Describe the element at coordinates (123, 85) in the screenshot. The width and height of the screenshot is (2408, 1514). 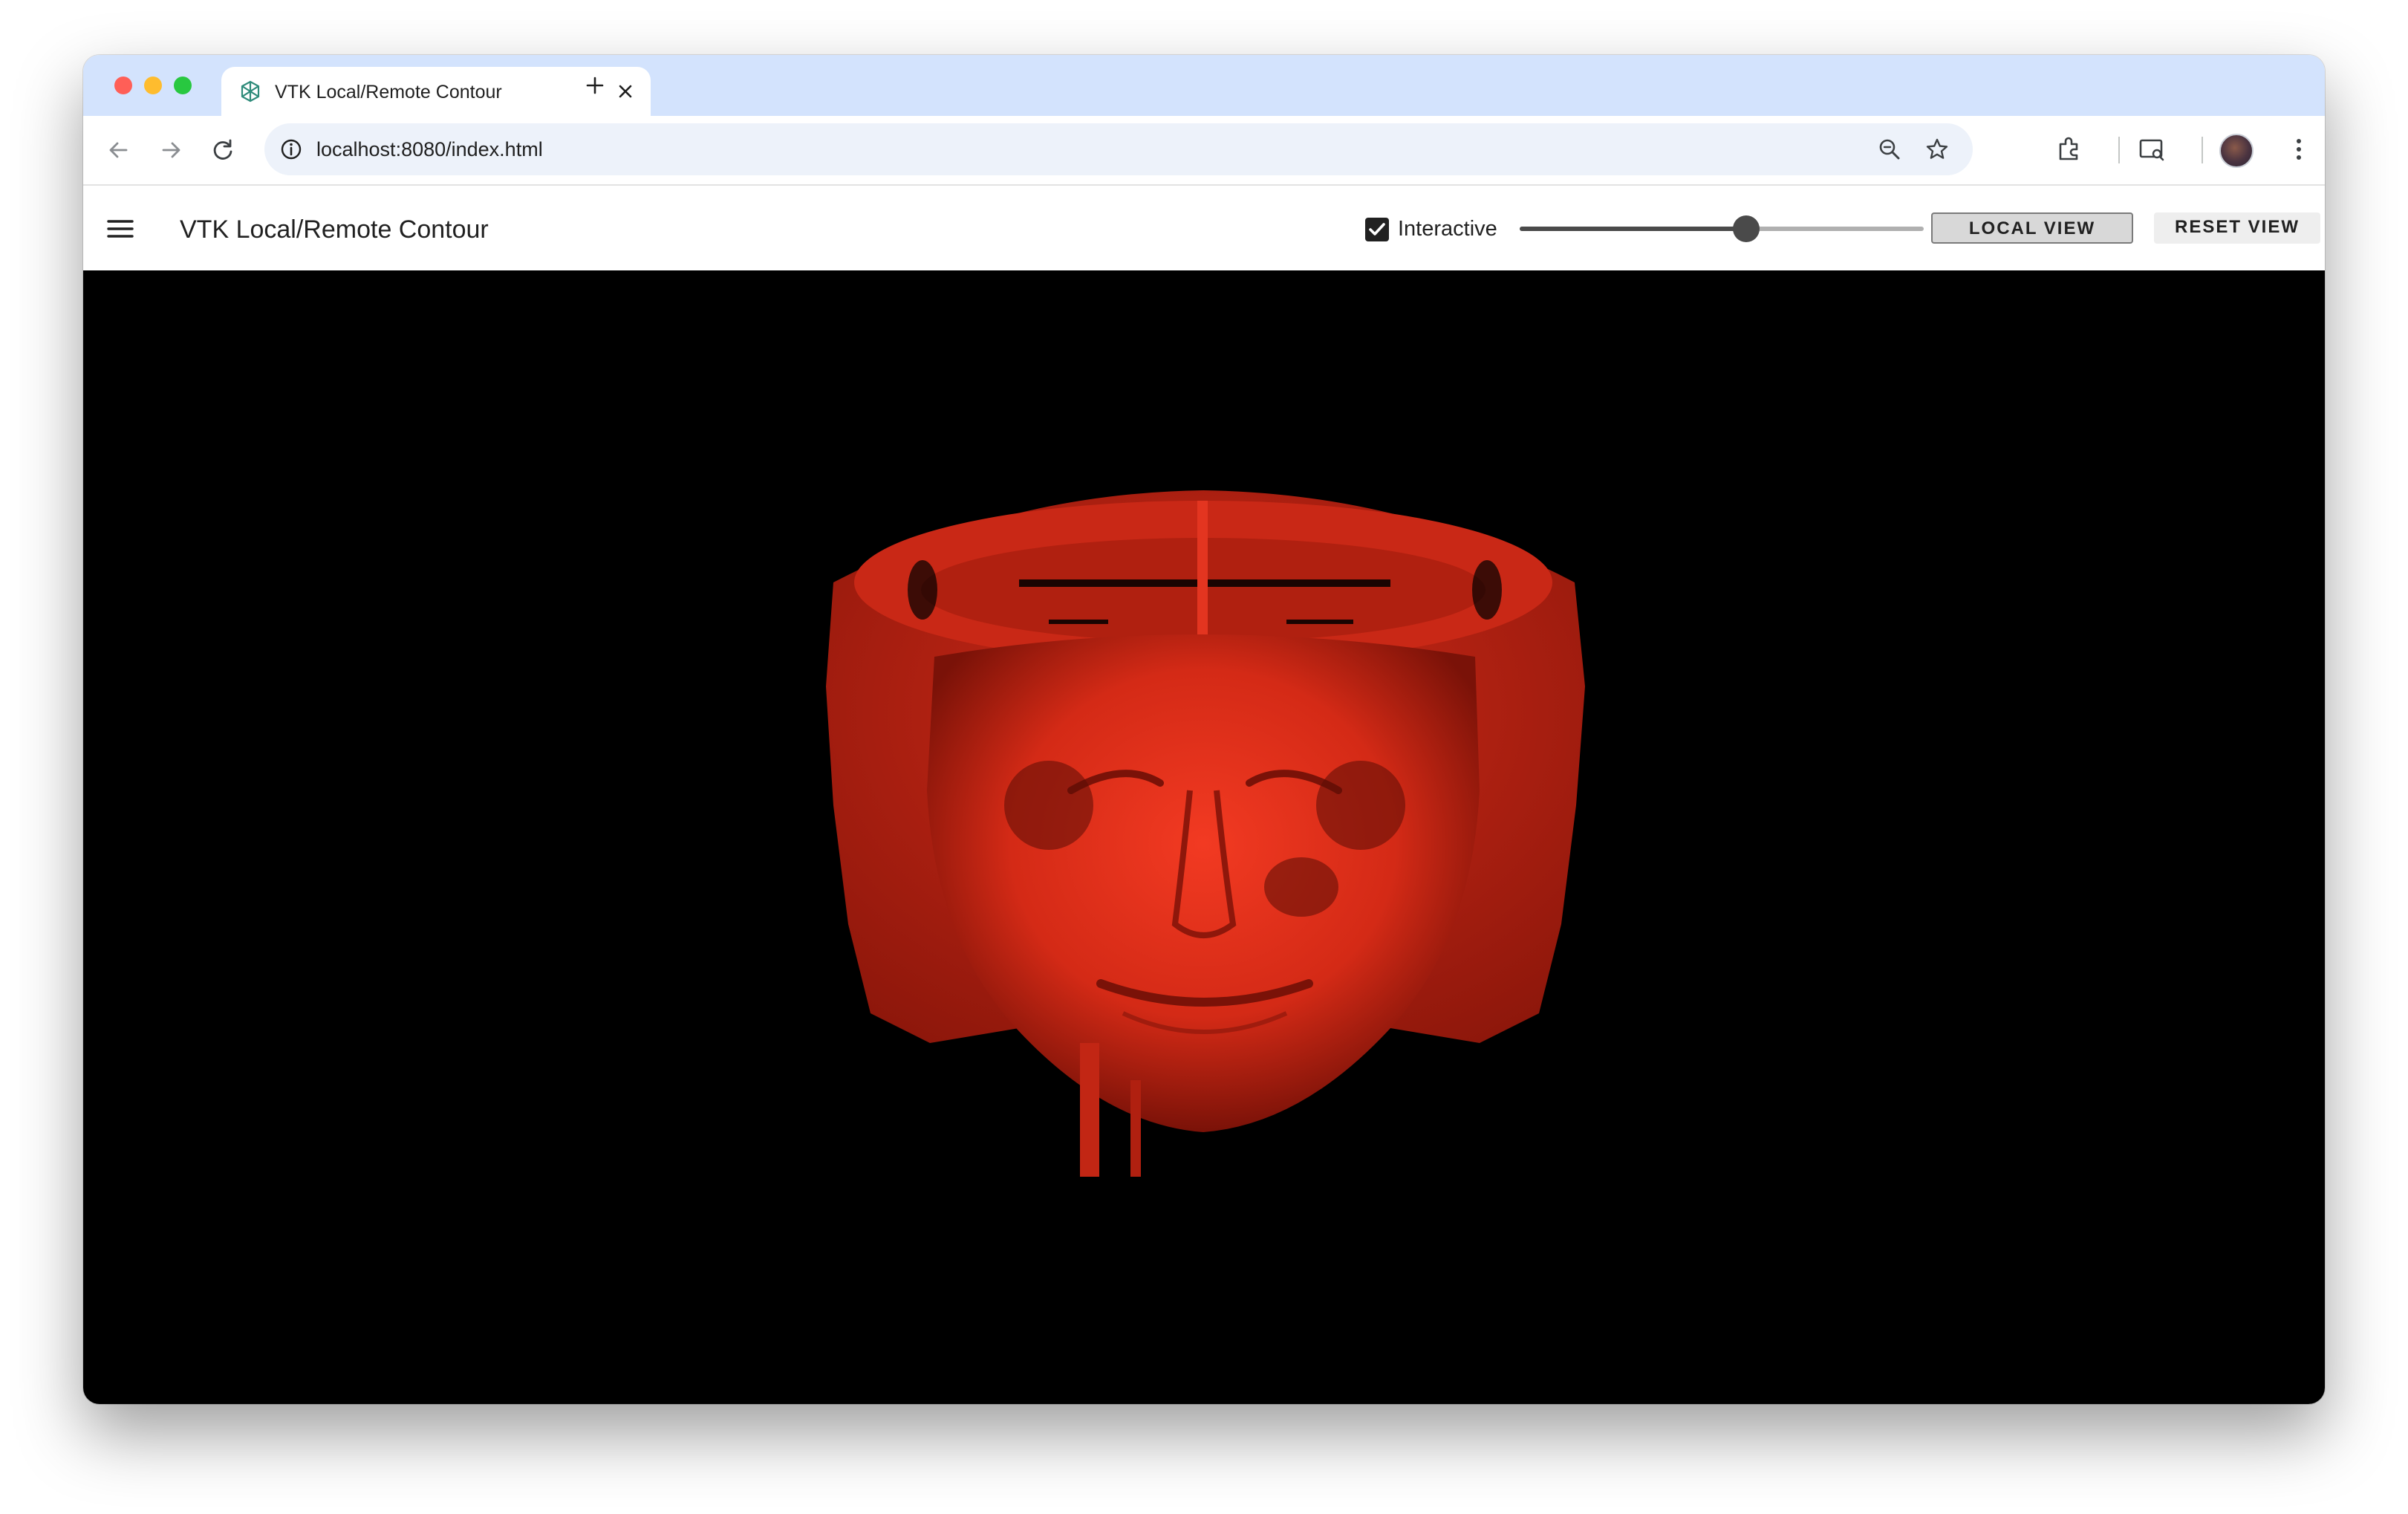
I see `close-window-button` at that location.